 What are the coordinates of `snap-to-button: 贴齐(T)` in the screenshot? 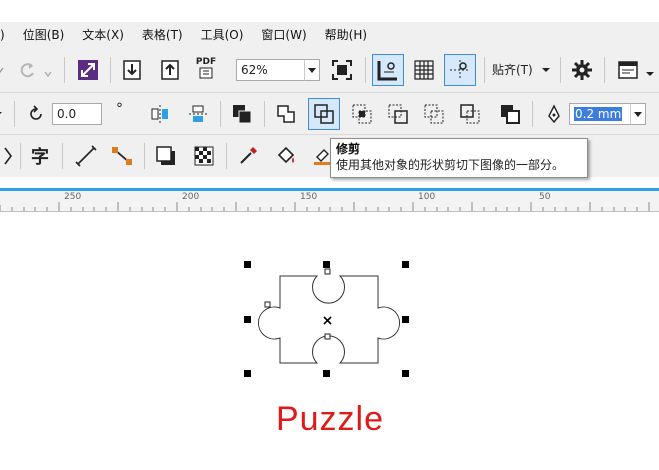 It's located at (521, 69).